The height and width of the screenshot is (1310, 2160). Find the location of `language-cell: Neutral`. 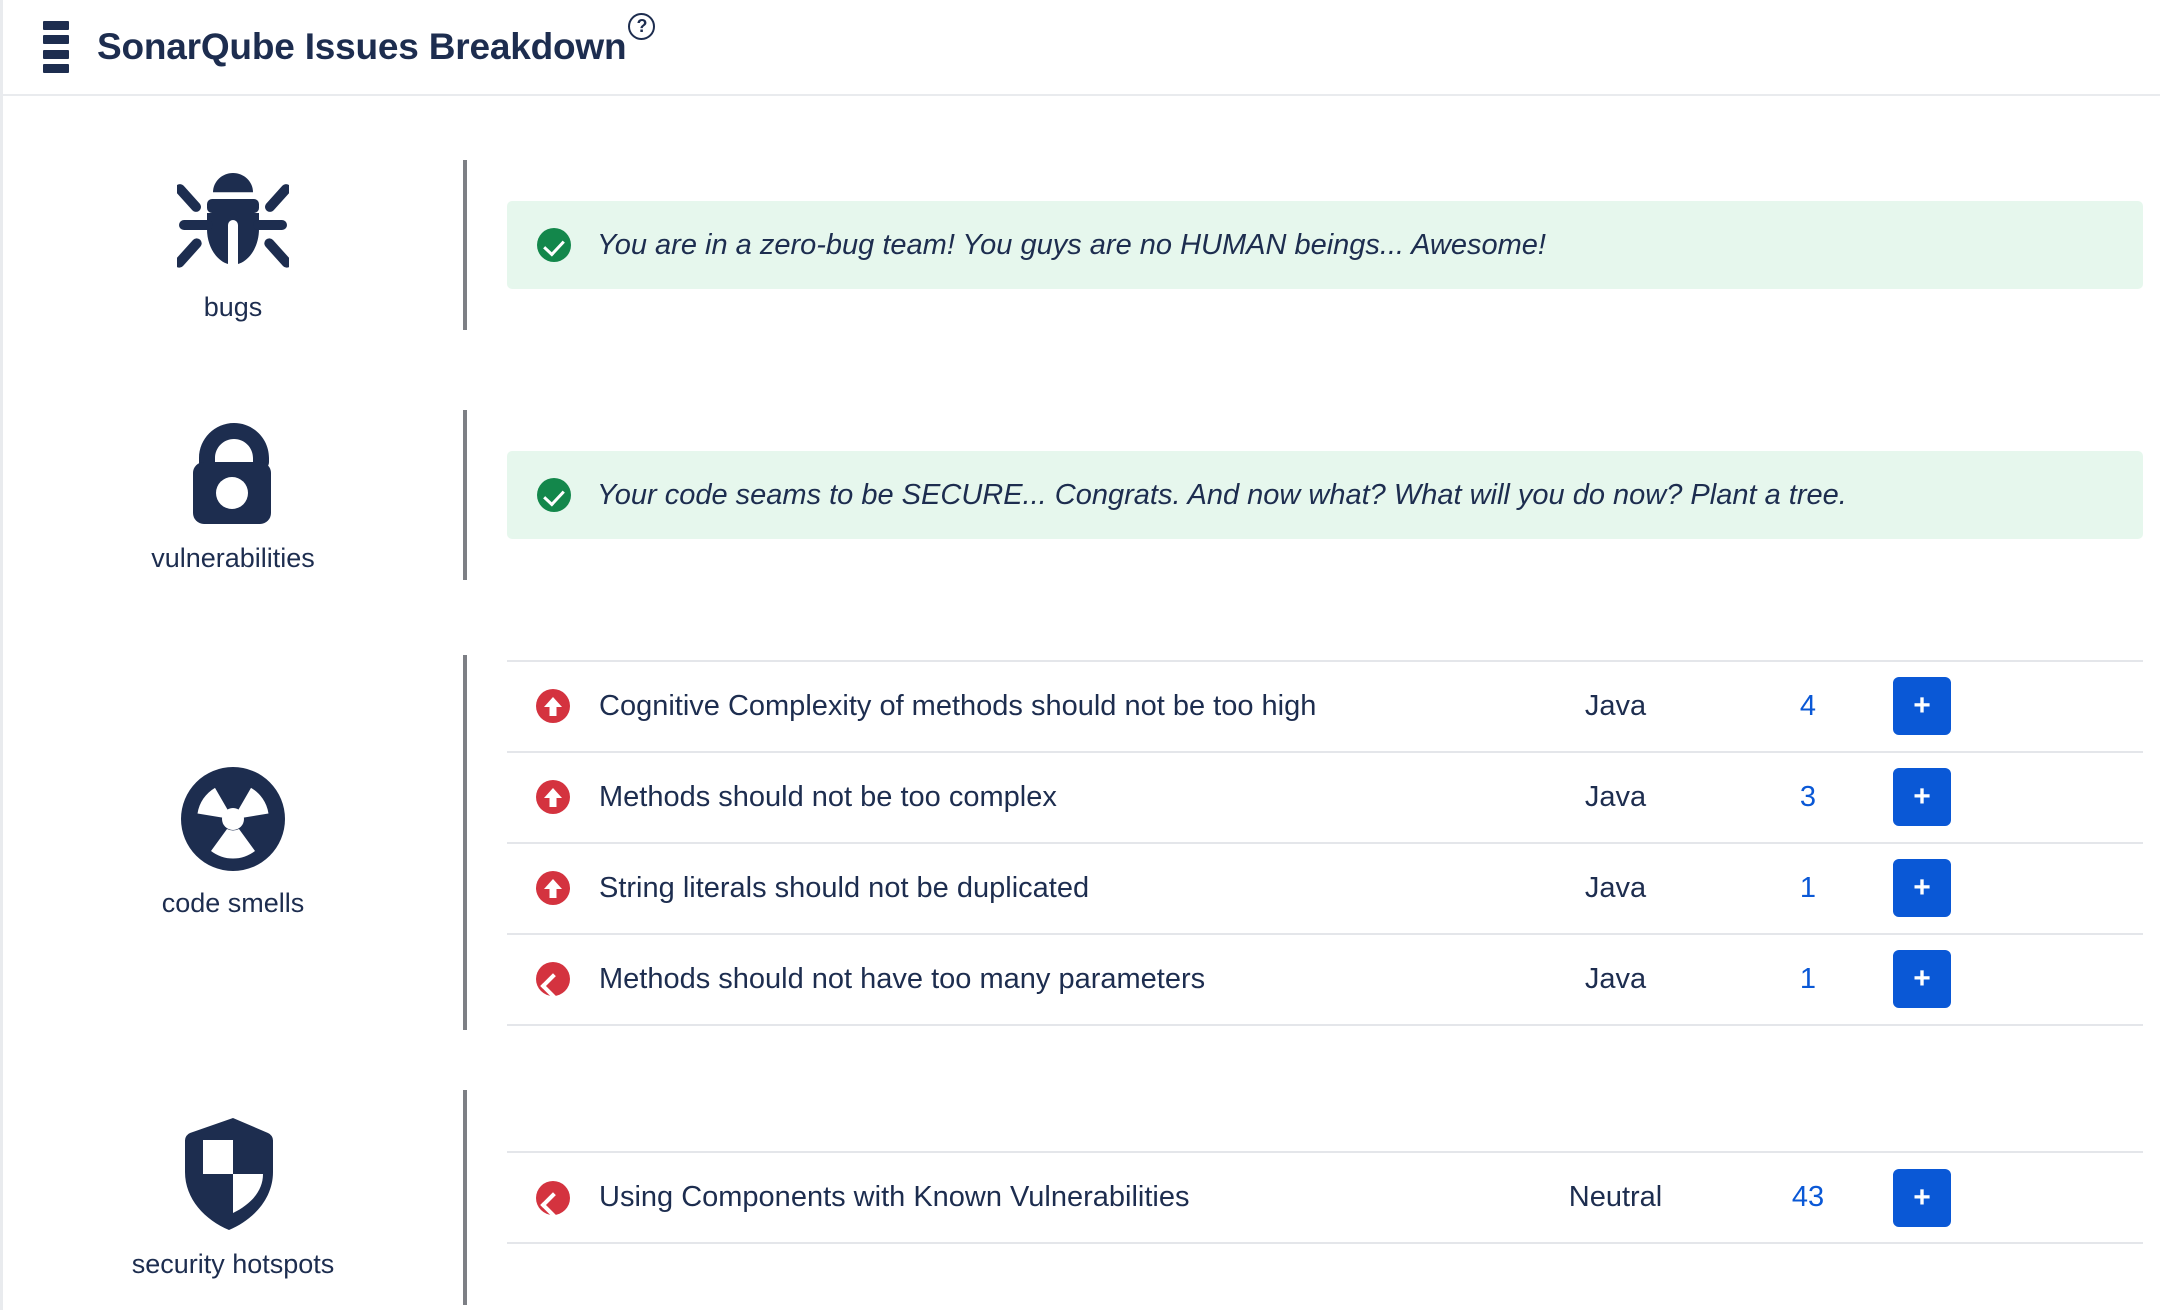

language-cell: Neutral is located at coordinates (1615, 1197).